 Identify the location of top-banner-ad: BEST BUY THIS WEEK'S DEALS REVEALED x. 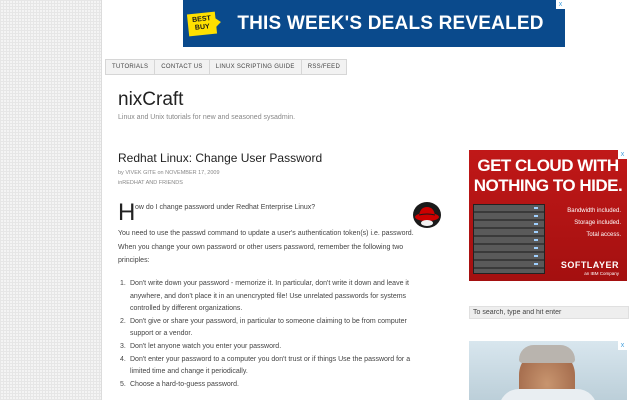
(374, 23).